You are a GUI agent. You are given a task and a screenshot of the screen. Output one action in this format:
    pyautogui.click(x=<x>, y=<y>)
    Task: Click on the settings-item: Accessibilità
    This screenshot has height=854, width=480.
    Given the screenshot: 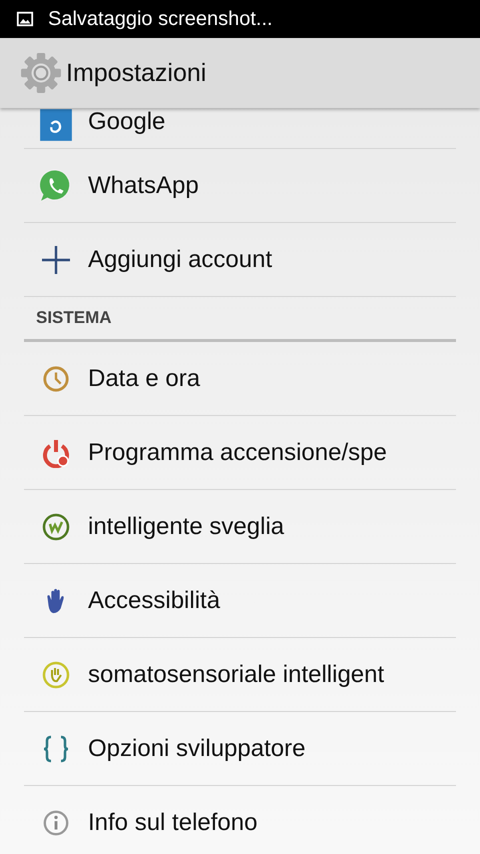 What is the action you would take?
    pyautogui.click(x=240, y=601)
    